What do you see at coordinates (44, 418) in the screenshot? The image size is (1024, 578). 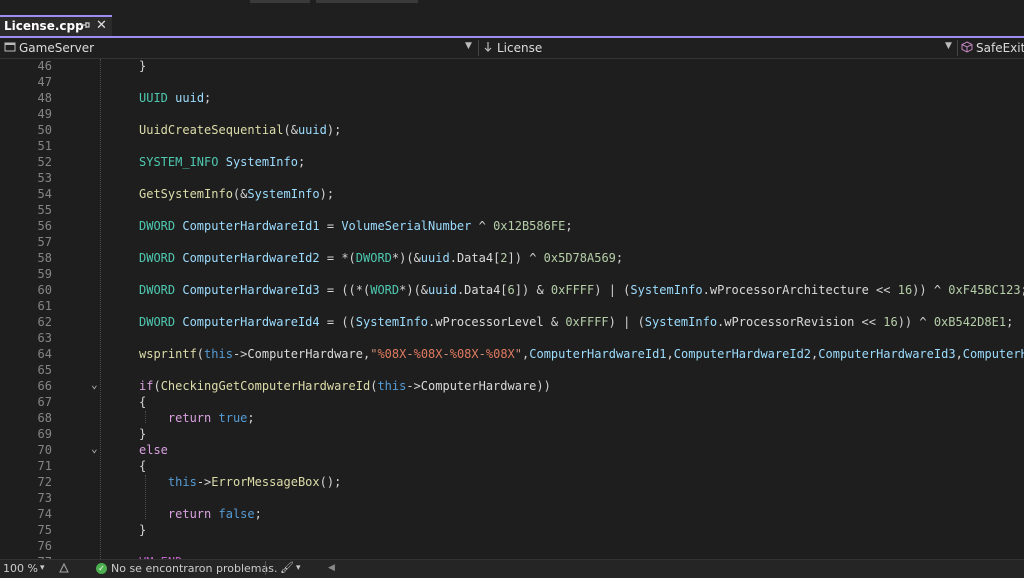 I see `line-number: 68` at bounding box center [44, 418].